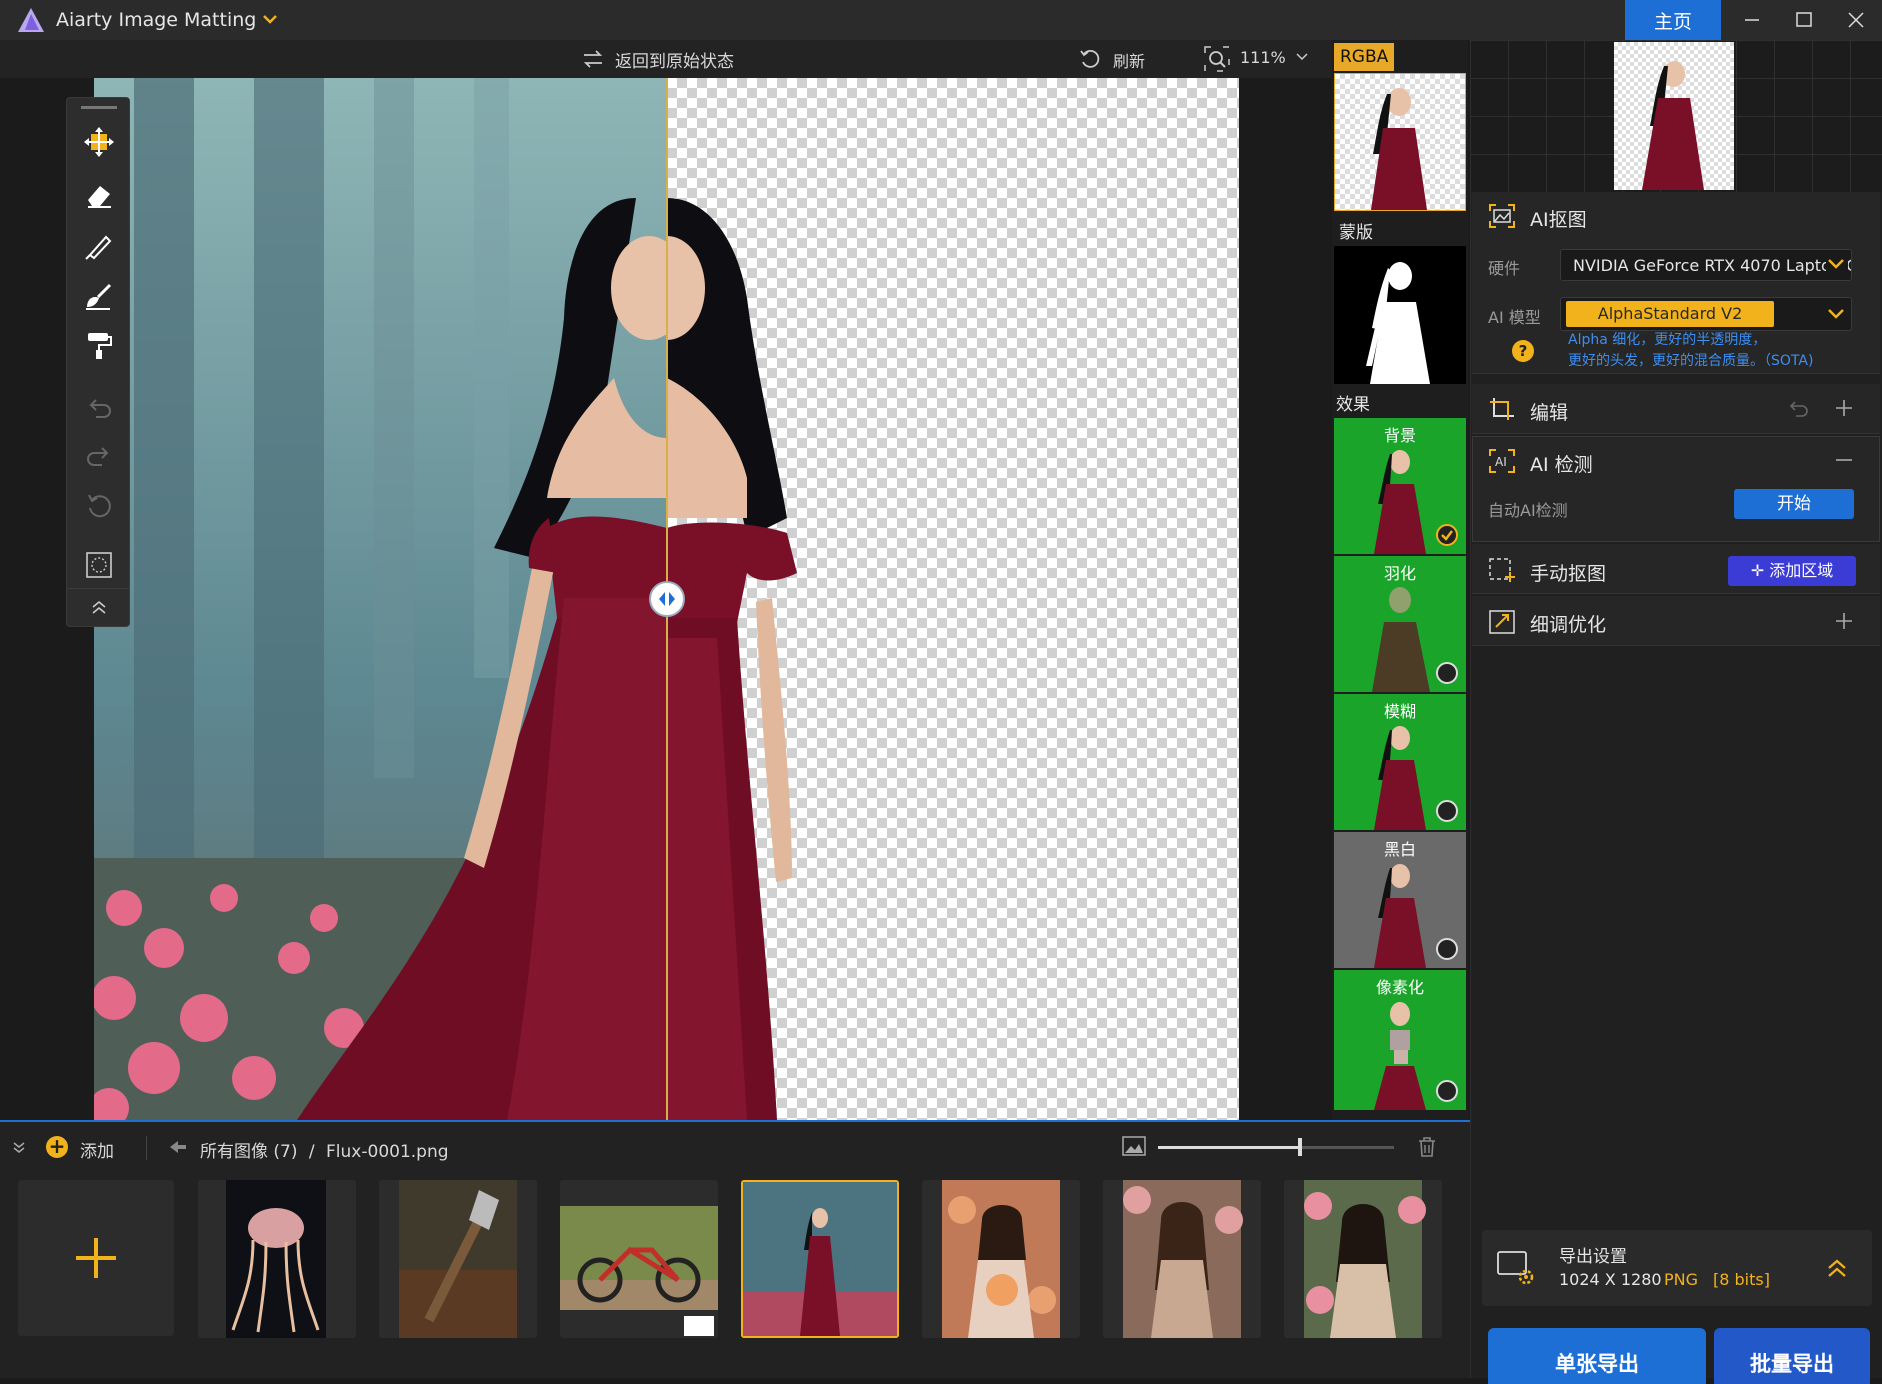 This screenshot has height=1384, width=1882. I want to click on effect-label: 背景, so click(1399, 435).